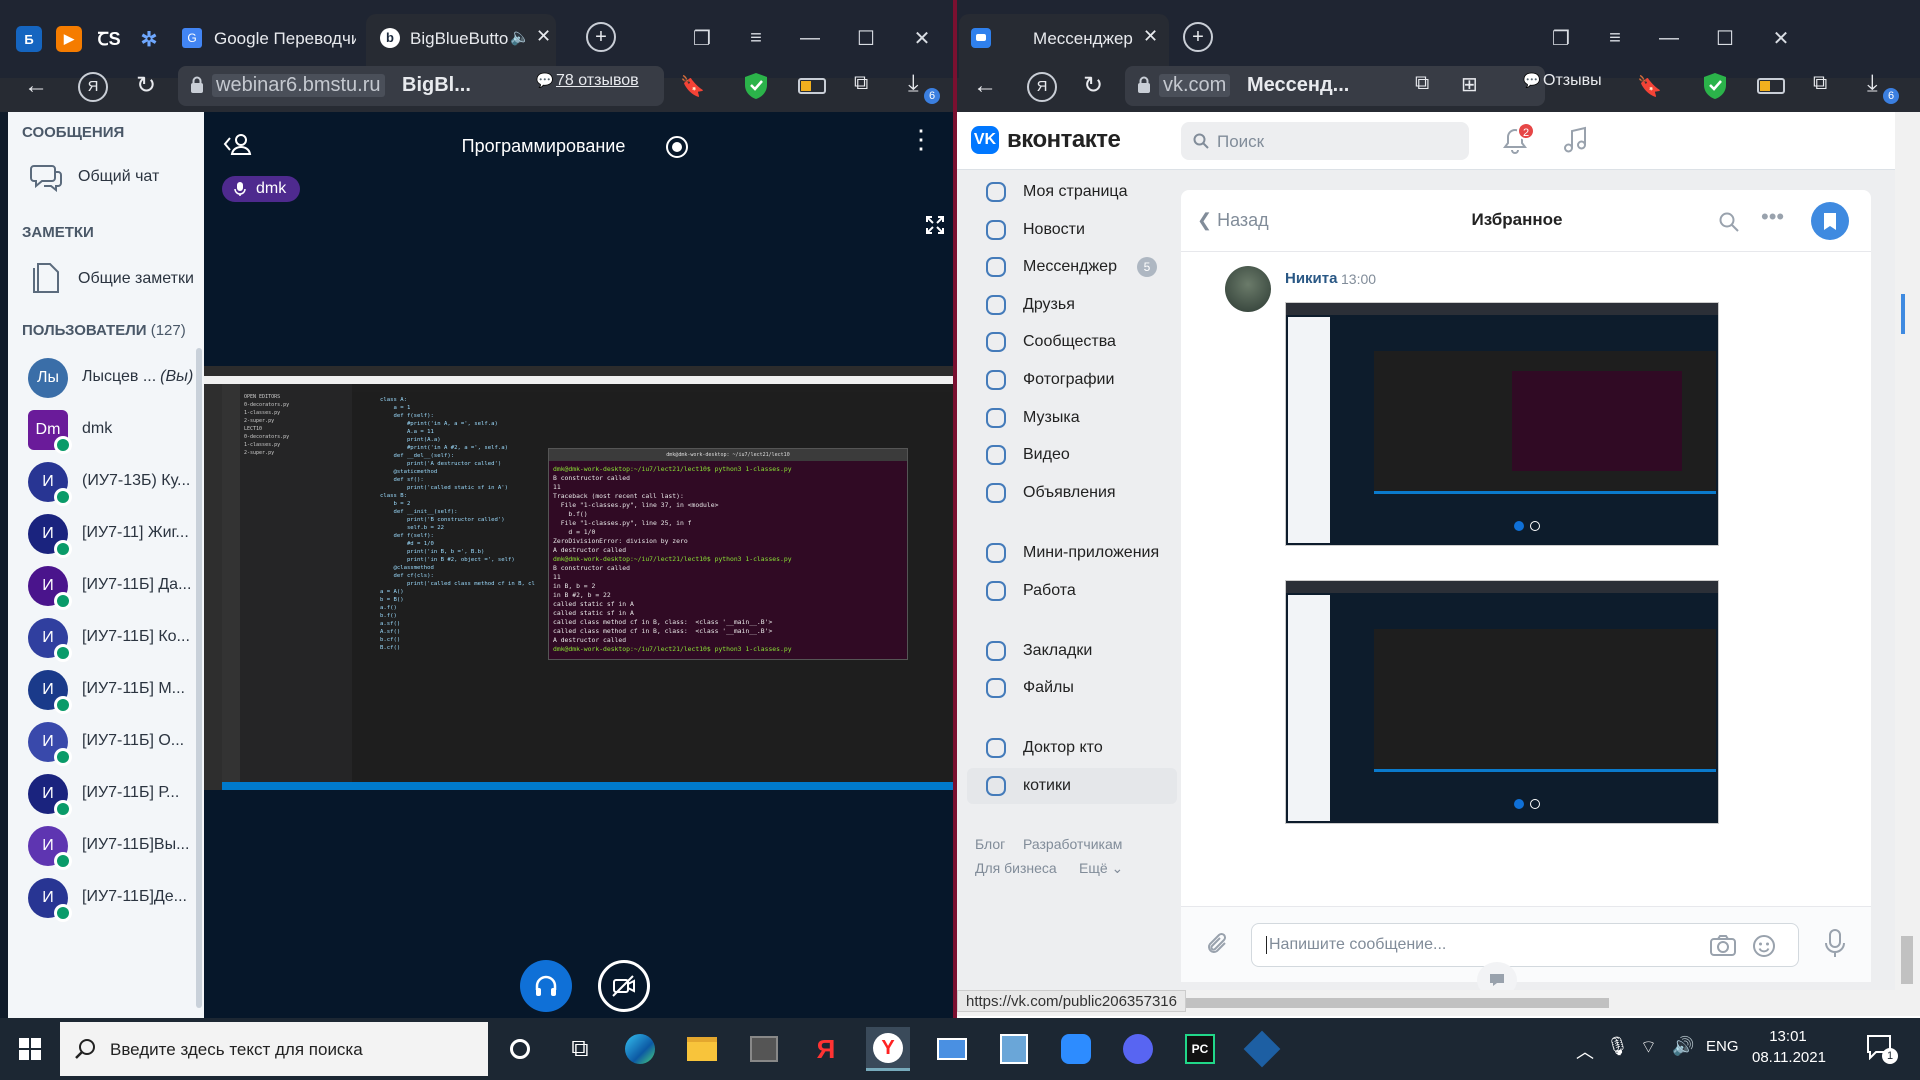 Image resolution: width=1920 pixels, height=1080 pixels. What do you see at coordinates (1014, 1049) in the screenshot?
I see `notepad-icon` at bounding box center [1014, 1049].